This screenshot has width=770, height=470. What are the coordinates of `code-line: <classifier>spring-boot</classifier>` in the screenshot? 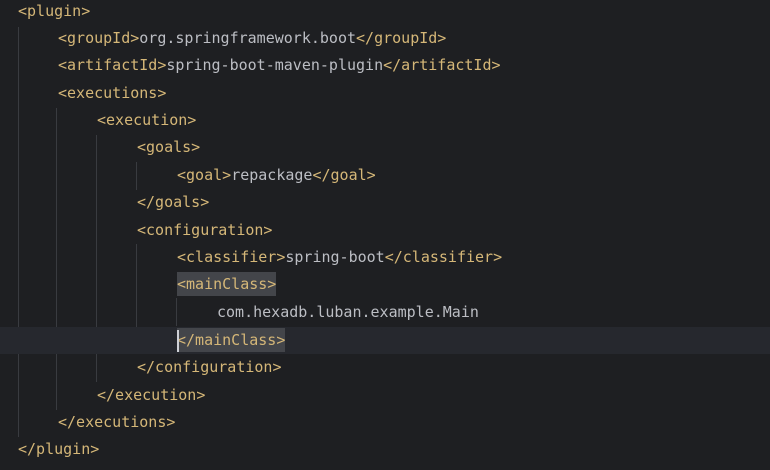 It's located at (385, 257).